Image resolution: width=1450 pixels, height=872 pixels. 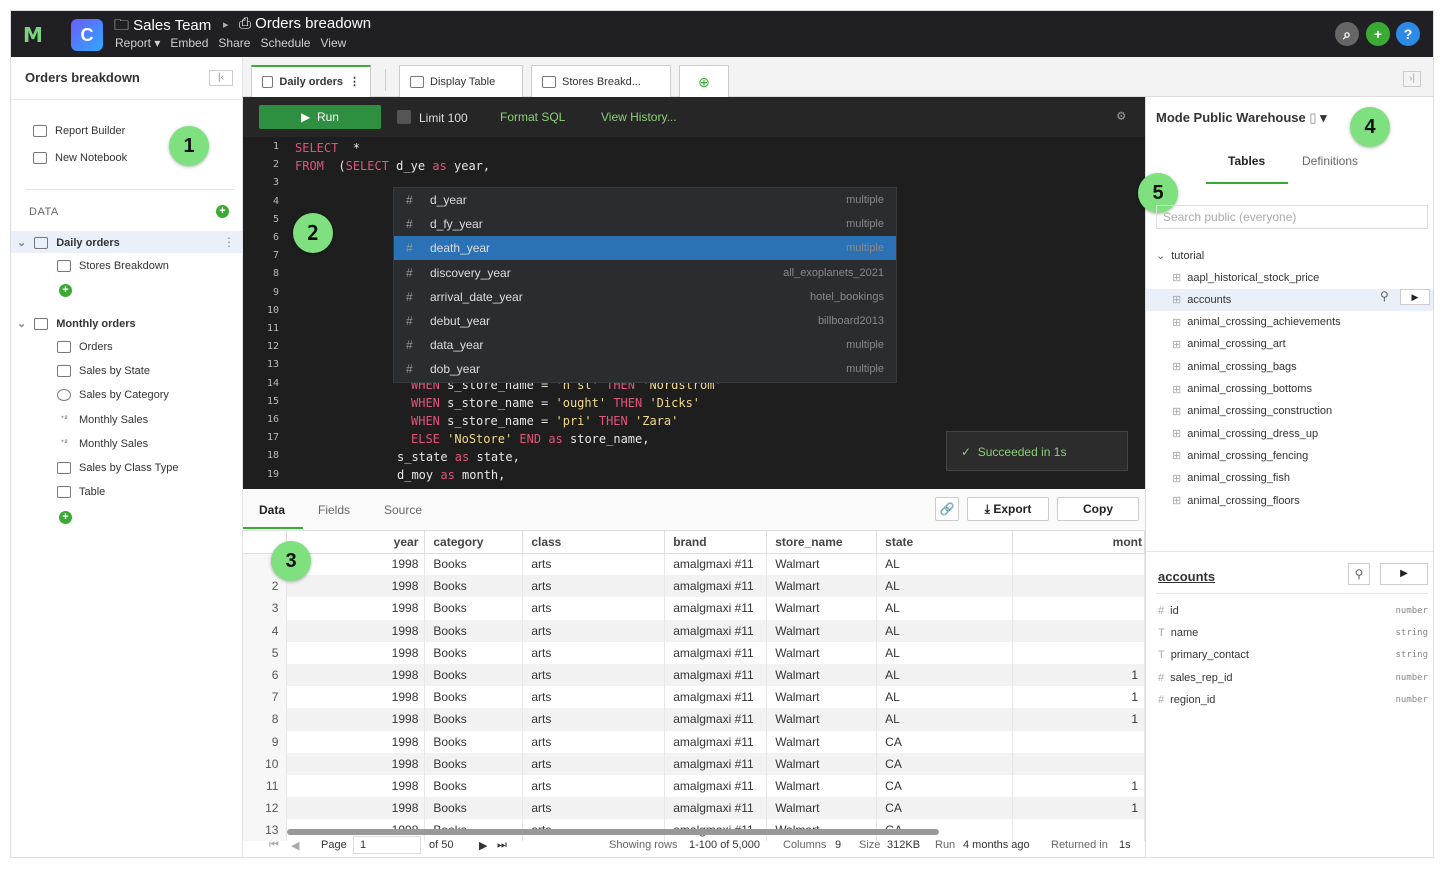 What do you see at coordinates (1293, 611) in the screenshot?
I see `field-row: # id number` at bounding box center [1293, 611].